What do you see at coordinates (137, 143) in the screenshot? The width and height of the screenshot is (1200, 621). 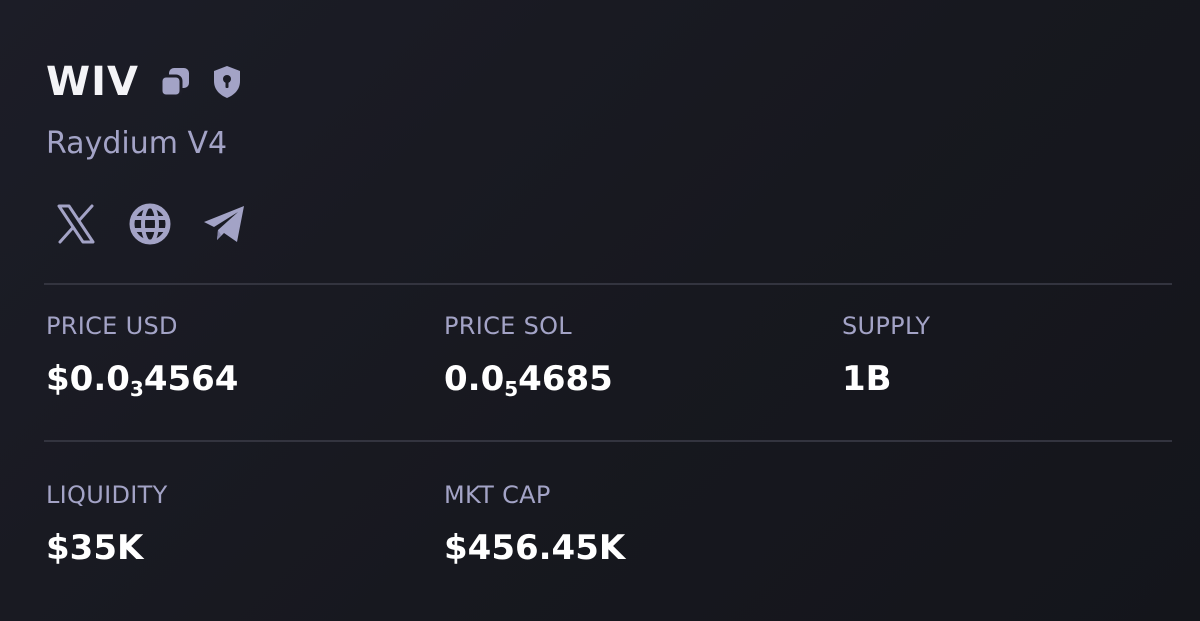 I see `dex-name: Raydium V4` at bounding box center [137, 143].